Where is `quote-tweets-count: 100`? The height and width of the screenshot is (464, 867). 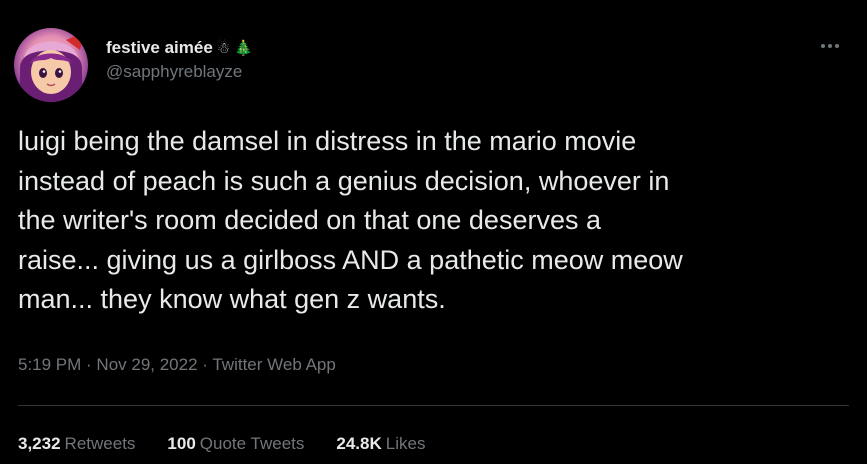 quote-tweets-count: 100 is located at coordinates (181, 443).